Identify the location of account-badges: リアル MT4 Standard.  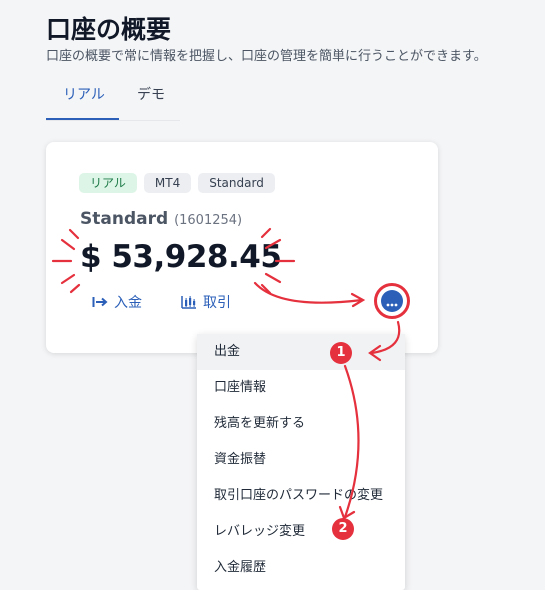
(177, 183).